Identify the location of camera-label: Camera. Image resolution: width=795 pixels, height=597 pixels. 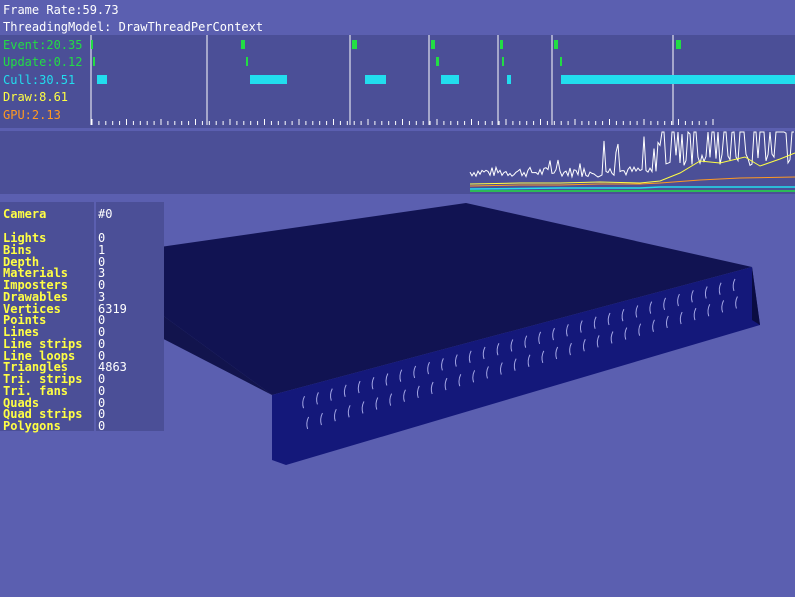
(25, 214).